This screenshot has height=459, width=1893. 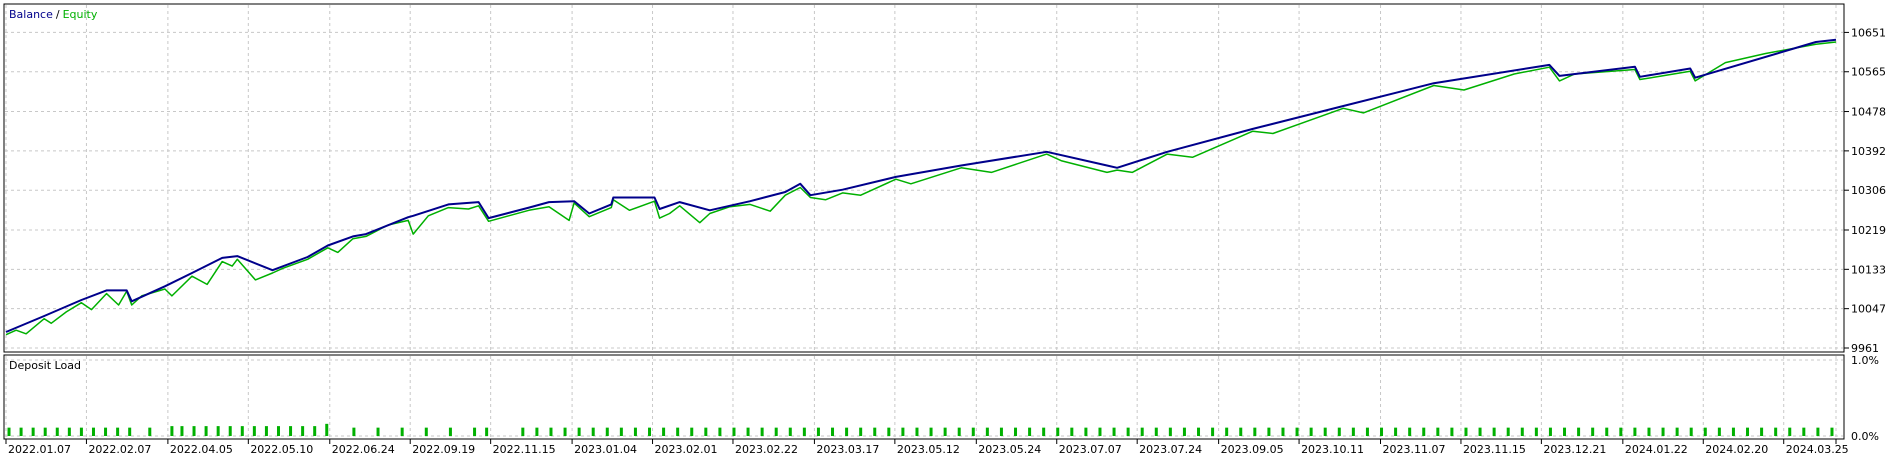 I want to click on x-tick-label: 2022.02.07, so click(x=119, y=449).